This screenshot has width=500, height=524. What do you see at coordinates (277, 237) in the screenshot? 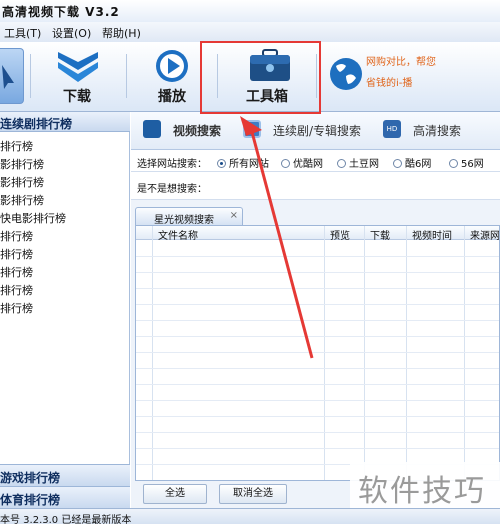
I see `annotation-arrow` at bounding box center [277, 237].